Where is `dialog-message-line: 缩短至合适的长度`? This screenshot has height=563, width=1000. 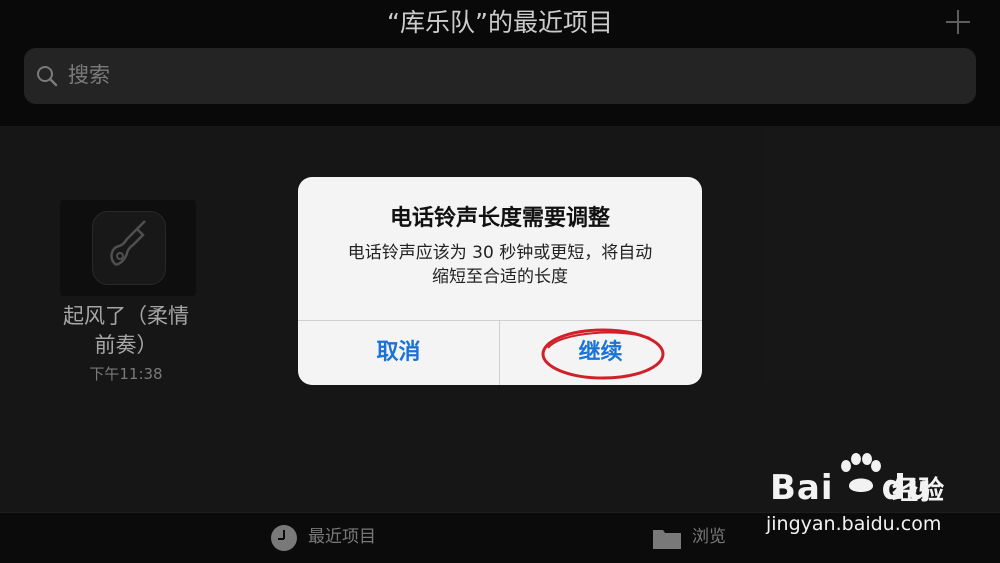
dialog-message-line: 缩短至合适的长度 is located at coordinates (500, 277).